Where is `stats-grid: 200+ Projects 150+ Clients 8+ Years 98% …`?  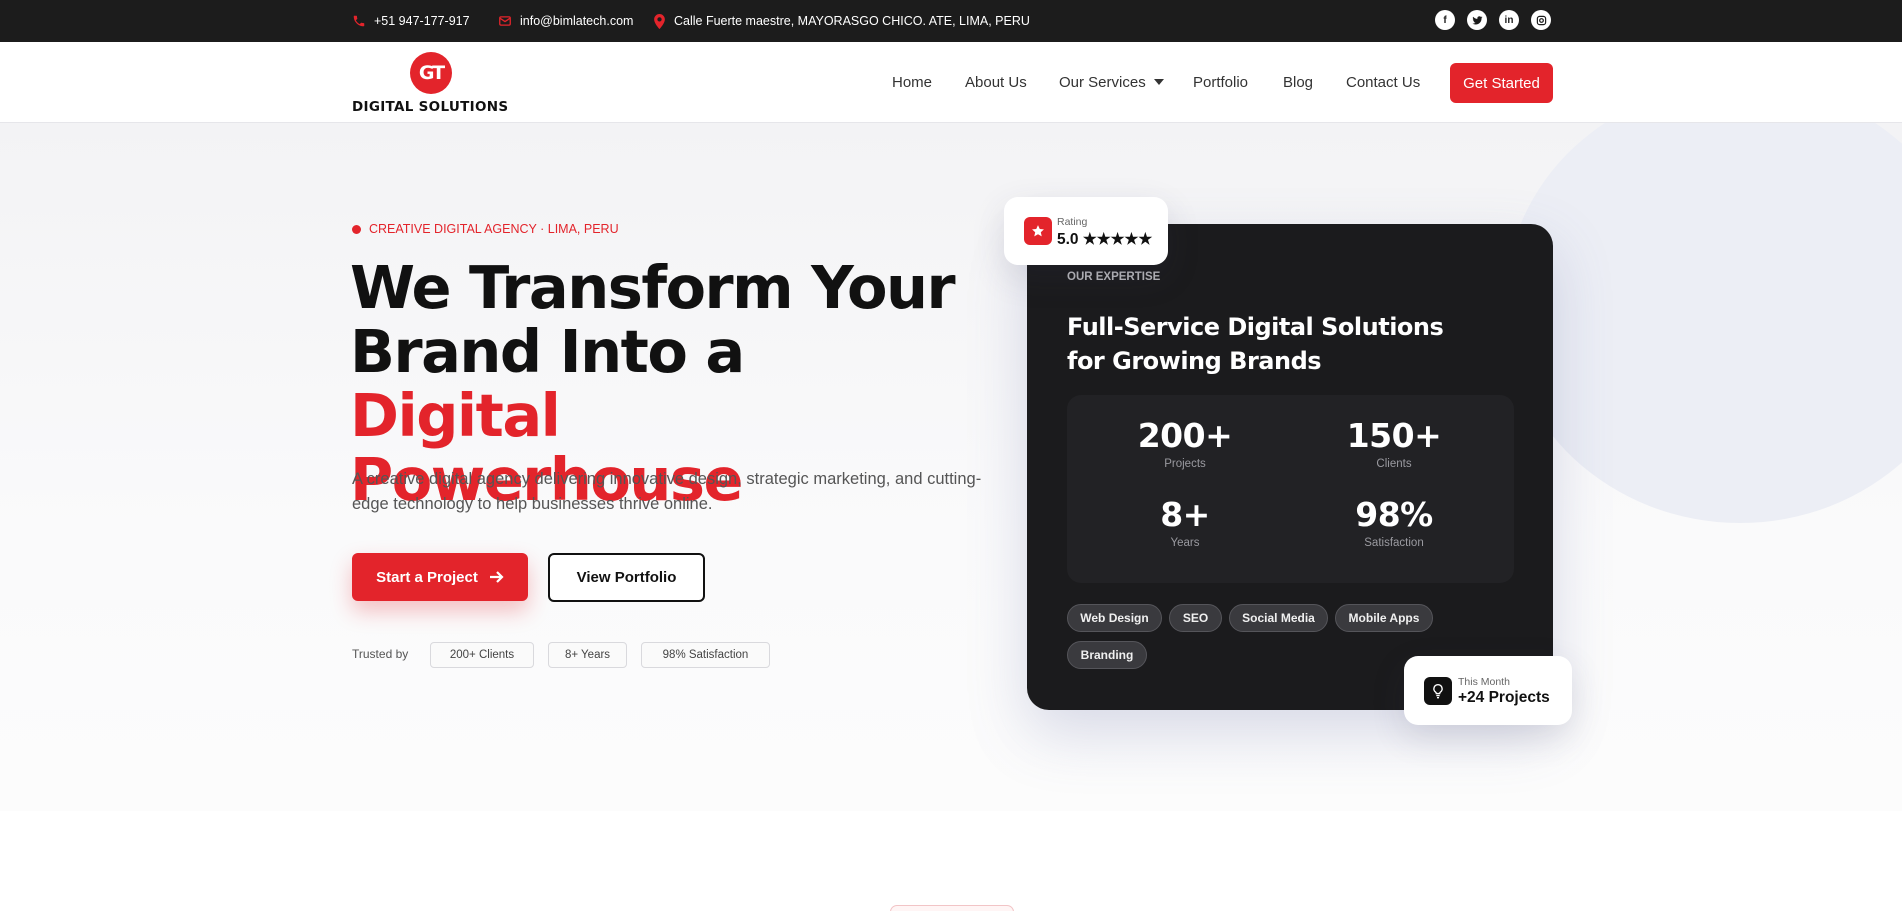
stats-grid: 200+ Projects 150+ Clients 8+ Years 98% … is located at coordinates (1290, 489).